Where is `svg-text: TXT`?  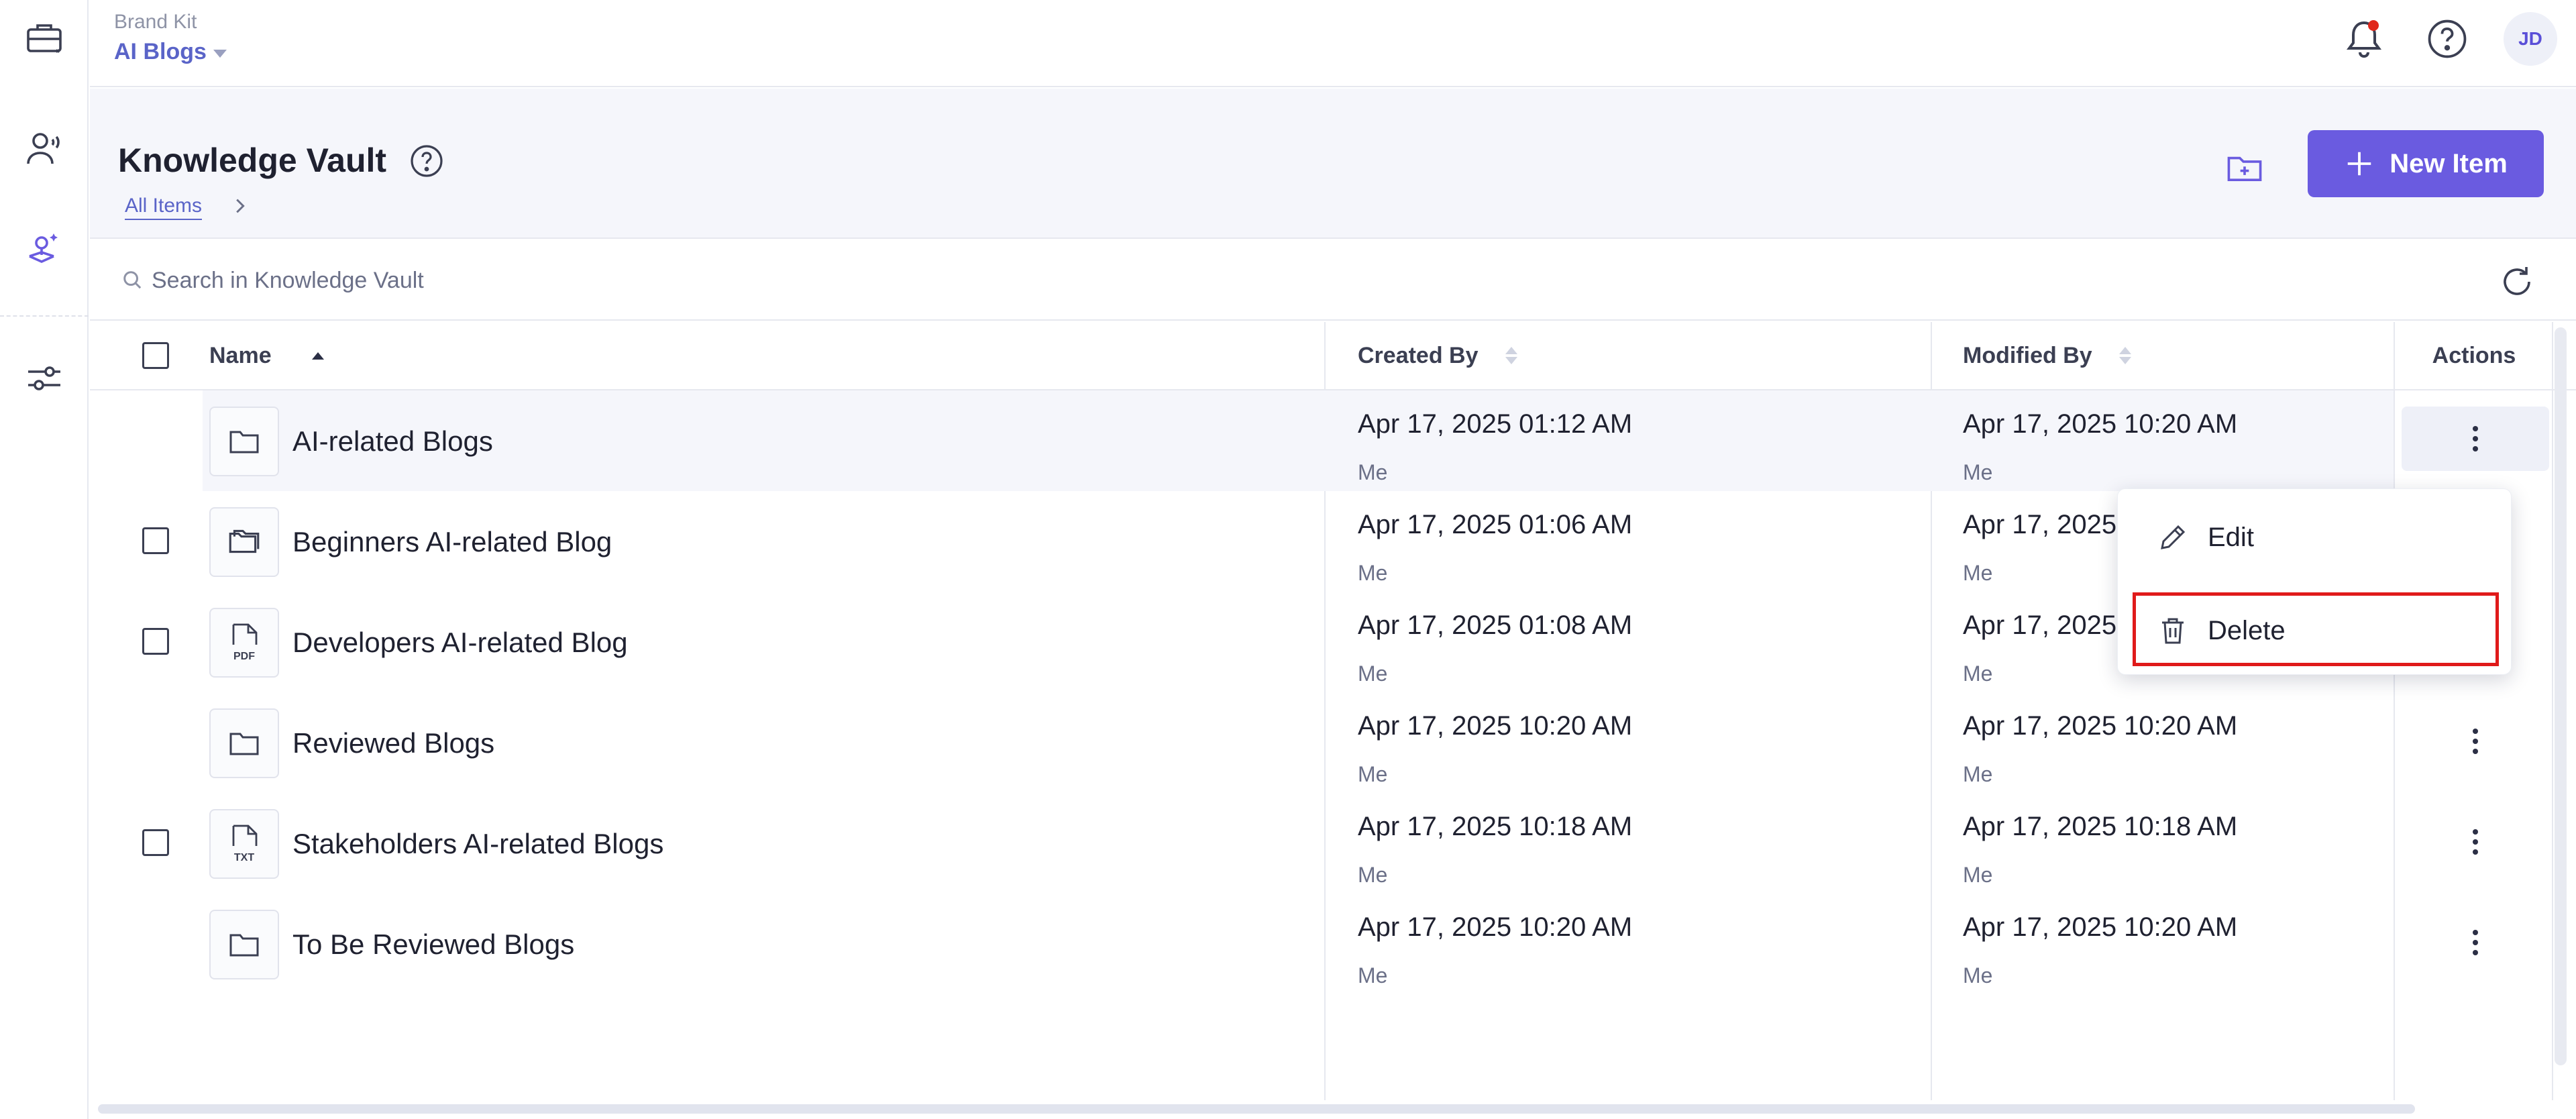 svg-text: TXT is located at coordinates (244, 858).